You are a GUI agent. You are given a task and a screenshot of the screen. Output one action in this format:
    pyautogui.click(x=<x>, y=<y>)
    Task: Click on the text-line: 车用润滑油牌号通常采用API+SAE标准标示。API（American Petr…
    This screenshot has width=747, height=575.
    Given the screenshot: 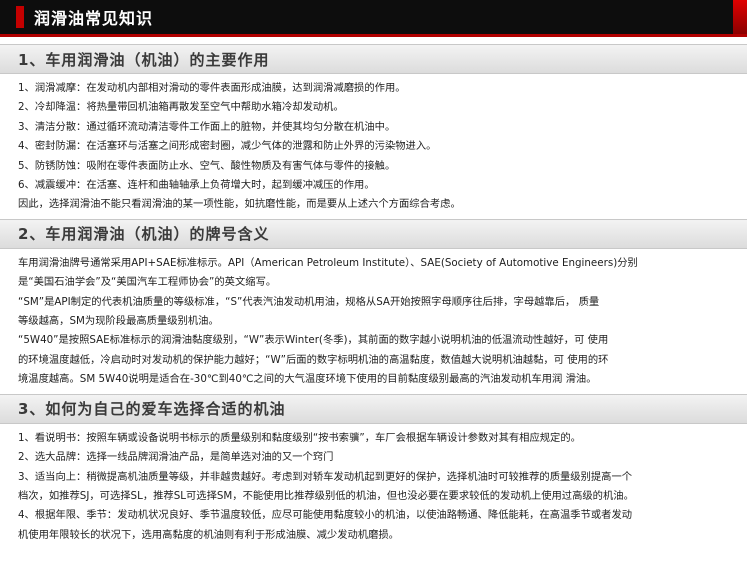 What is the action you would take?
    pyautogui.click(x=328, y=262)
    